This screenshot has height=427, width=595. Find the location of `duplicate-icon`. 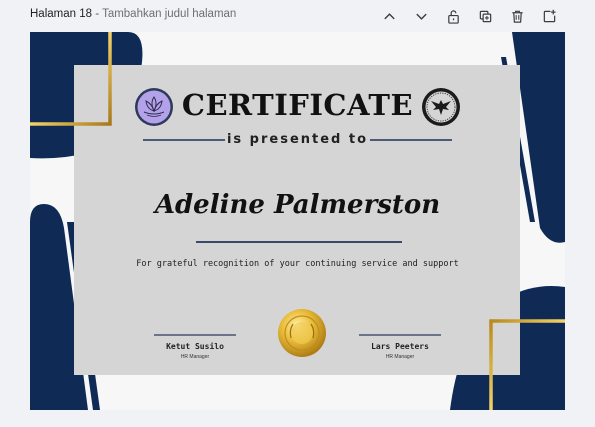

duplicate-icon is located at coordinates (485, 16).